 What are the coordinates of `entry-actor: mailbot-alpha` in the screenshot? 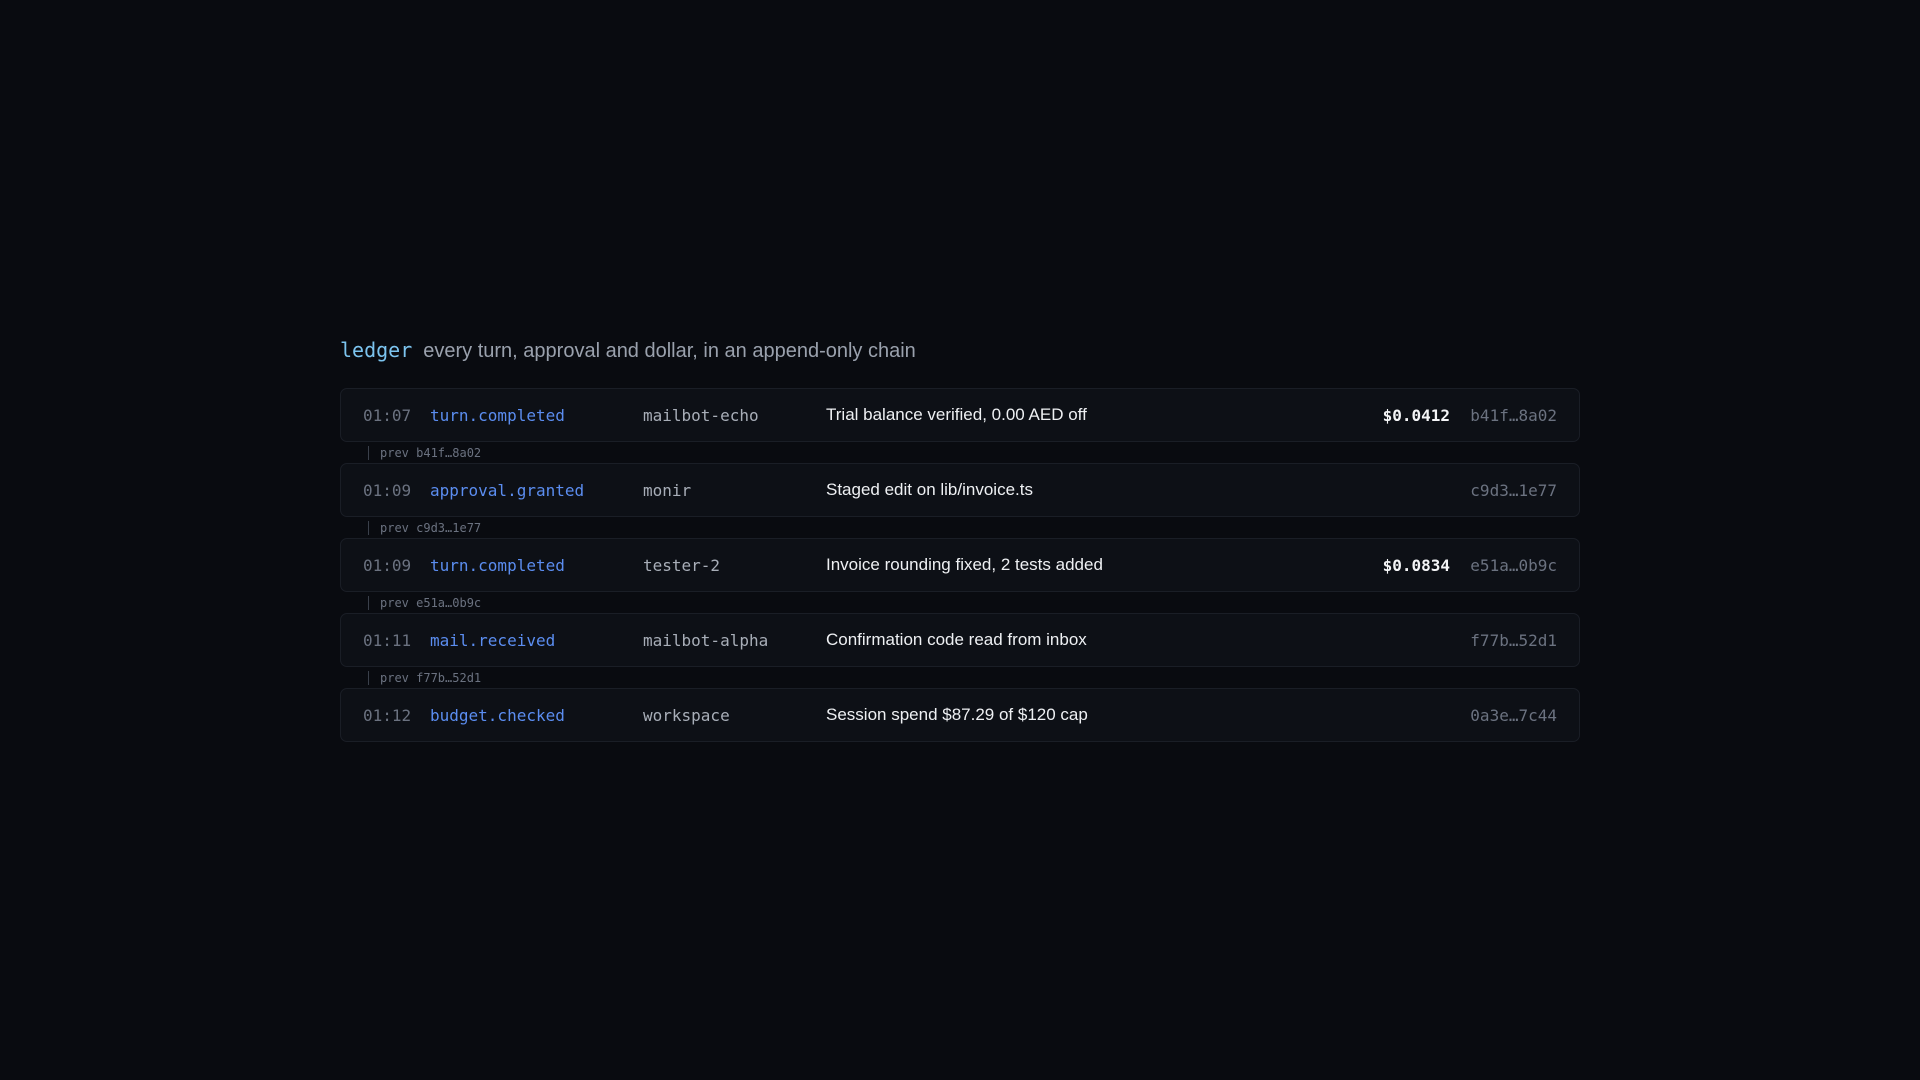 It's located at (706, 640).